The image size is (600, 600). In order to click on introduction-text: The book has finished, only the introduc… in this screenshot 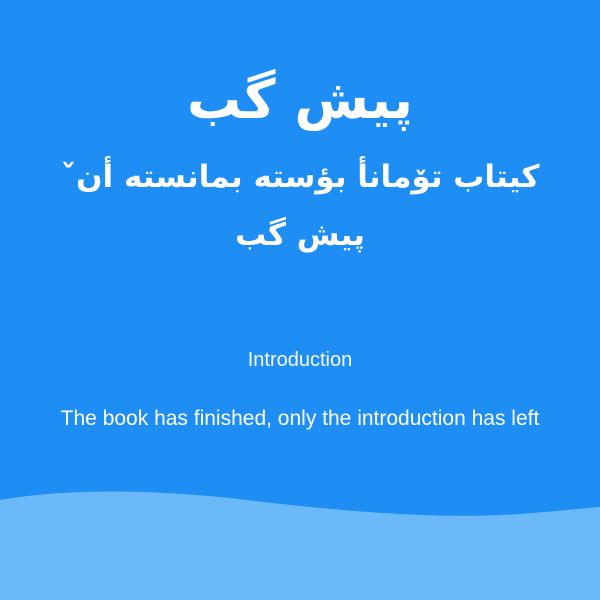, I will do `click(300, 418)`.